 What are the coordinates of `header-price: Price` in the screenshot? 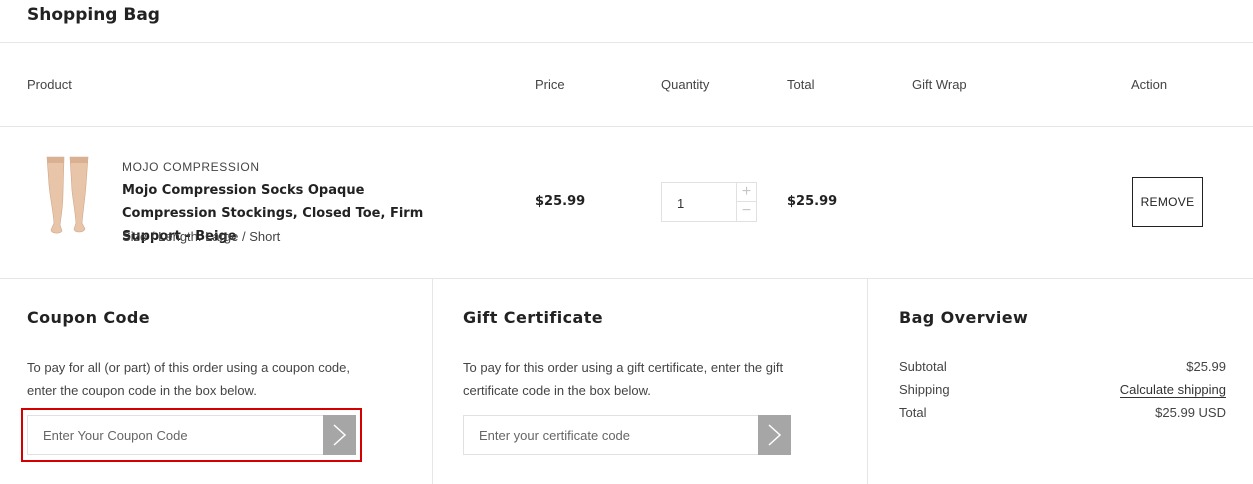 It's located at (550, 84).